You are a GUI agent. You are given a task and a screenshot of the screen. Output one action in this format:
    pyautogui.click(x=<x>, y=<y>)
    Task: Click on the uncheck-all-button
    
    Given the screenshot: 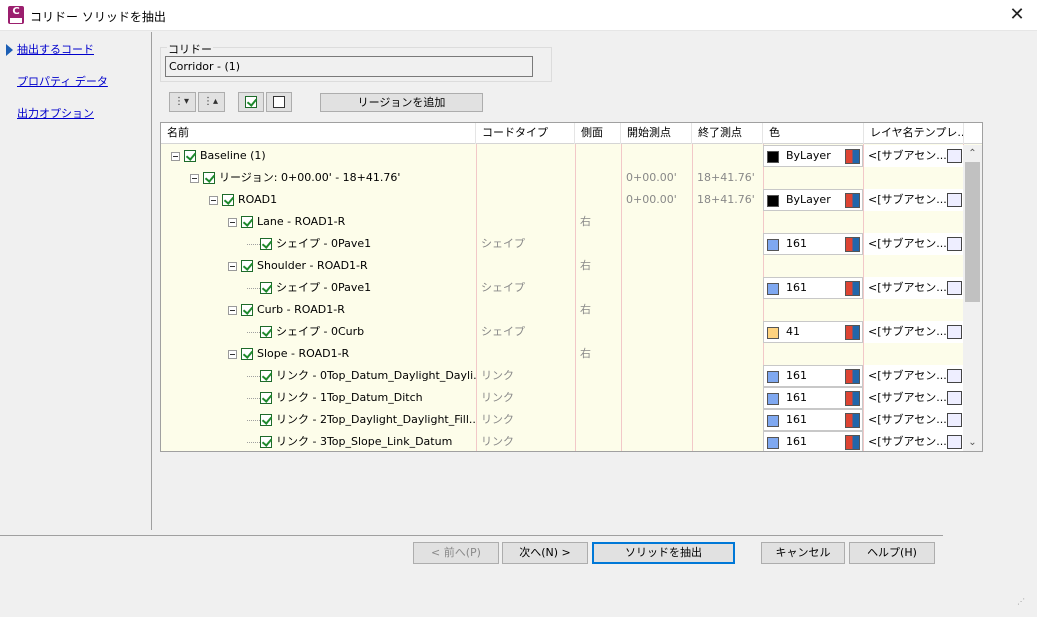 What is the action you would take?
    pyautogui.click(x=279, y=102)
    